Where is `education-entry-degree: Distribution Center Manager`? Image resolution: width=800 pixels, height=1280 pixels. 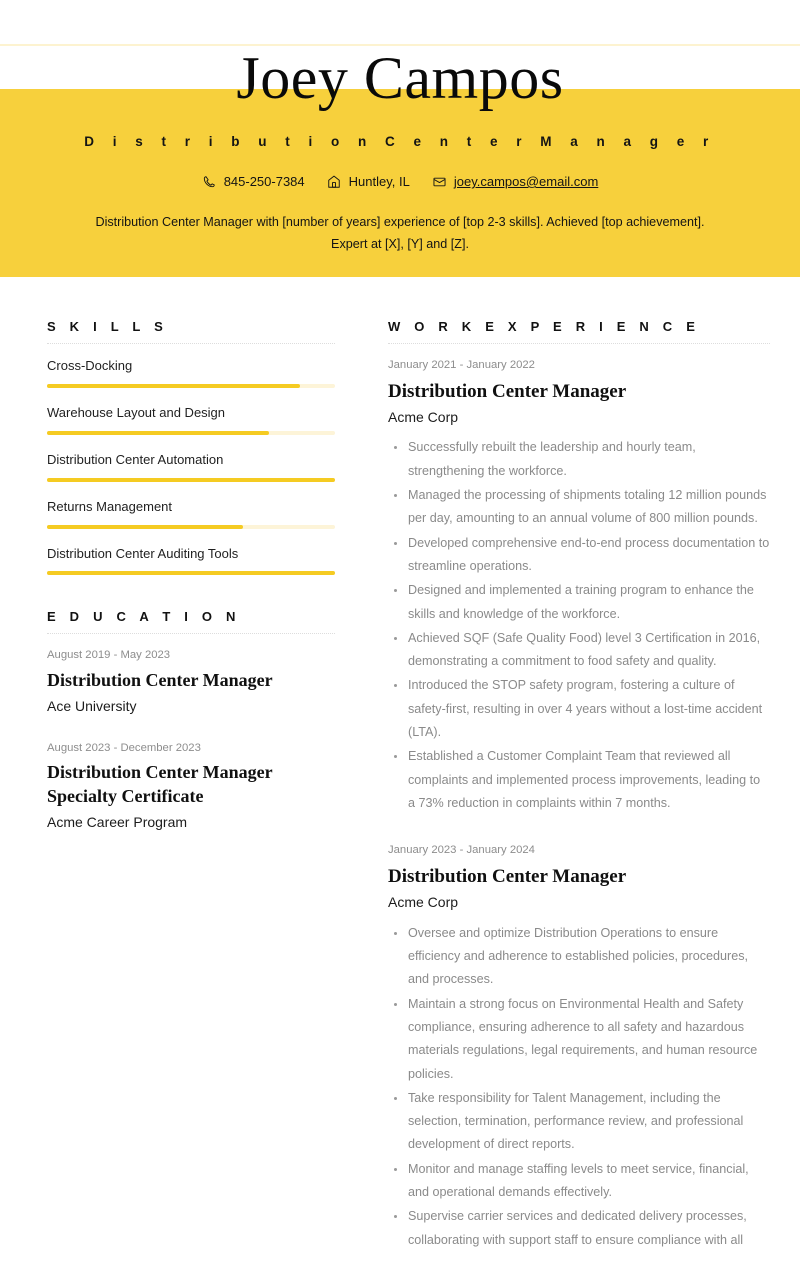
education-entry-degree: Distribution Center Manager is located at coordinates (160, 680).